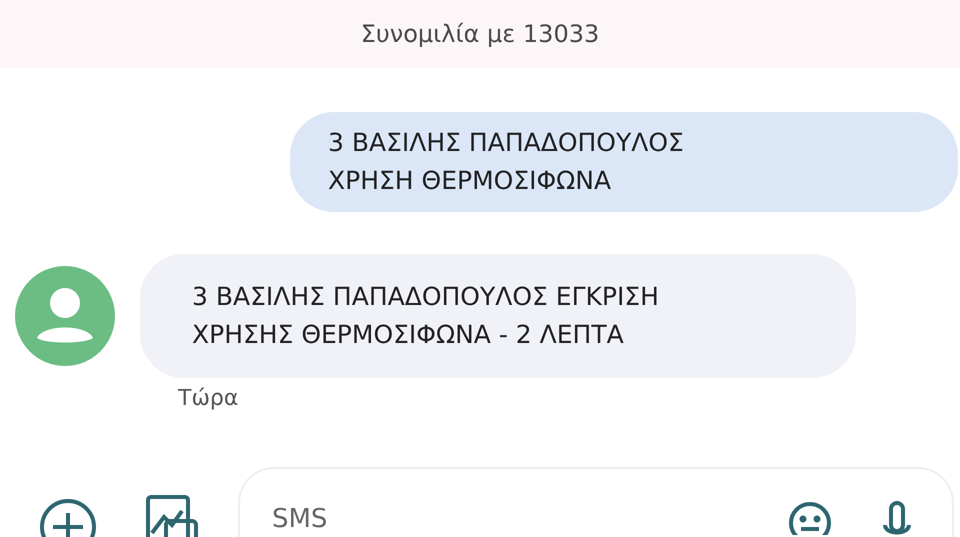 This screenshot has height=537, width=960. Describe the element at coordinates (810, 517) in the screenshot. I see `emoji-icon` at that location.